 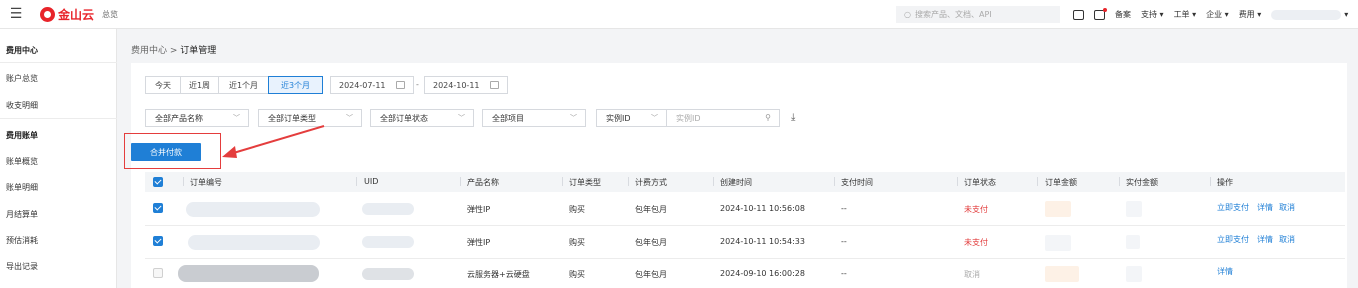 I want to click on range-today-button: 今天, so click(x=163, y=85).